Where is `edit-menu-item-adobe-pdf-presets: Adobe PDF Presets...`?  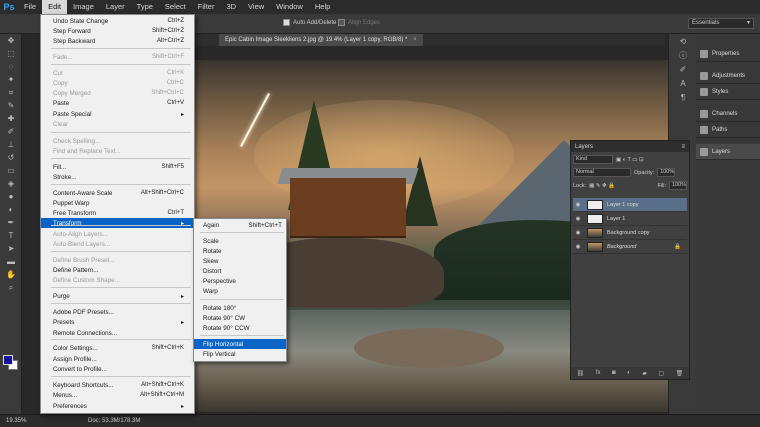 edit-menu-item-adobe-pdf-presets: Adobe PDF Presets... is located at coordinates (117, 312).